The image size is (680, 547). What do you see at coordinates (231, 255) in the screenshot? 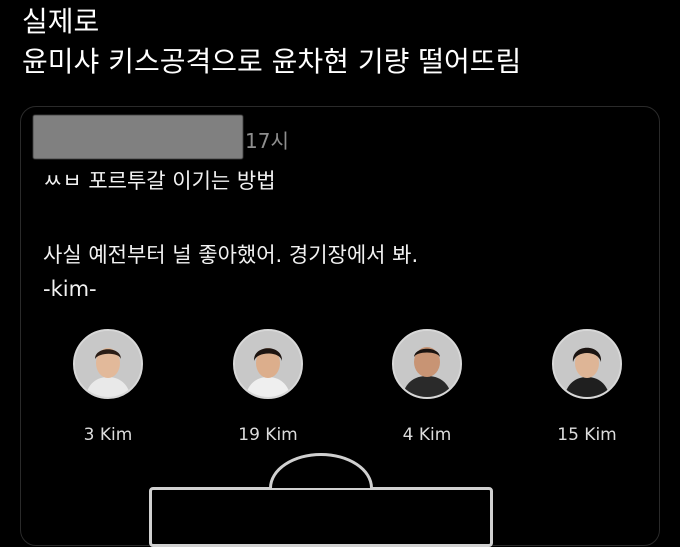
I see `post-body-line: 사실 예전부터 널 좋아했어. 경기장에서 봐.` at bounding box center [231, 255].